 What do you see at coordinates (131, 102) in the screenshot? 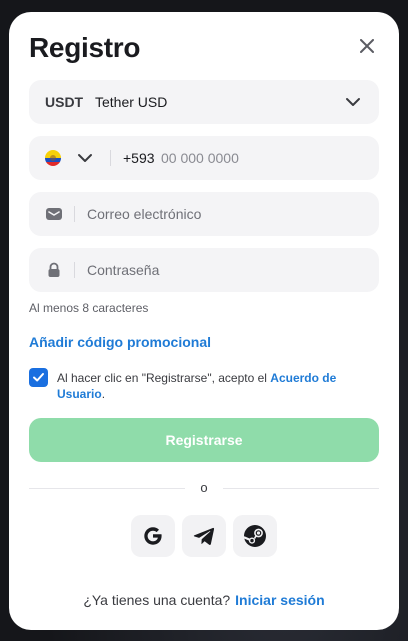
I see `currency-name: Tether USD` at bounding box center [131, 102].